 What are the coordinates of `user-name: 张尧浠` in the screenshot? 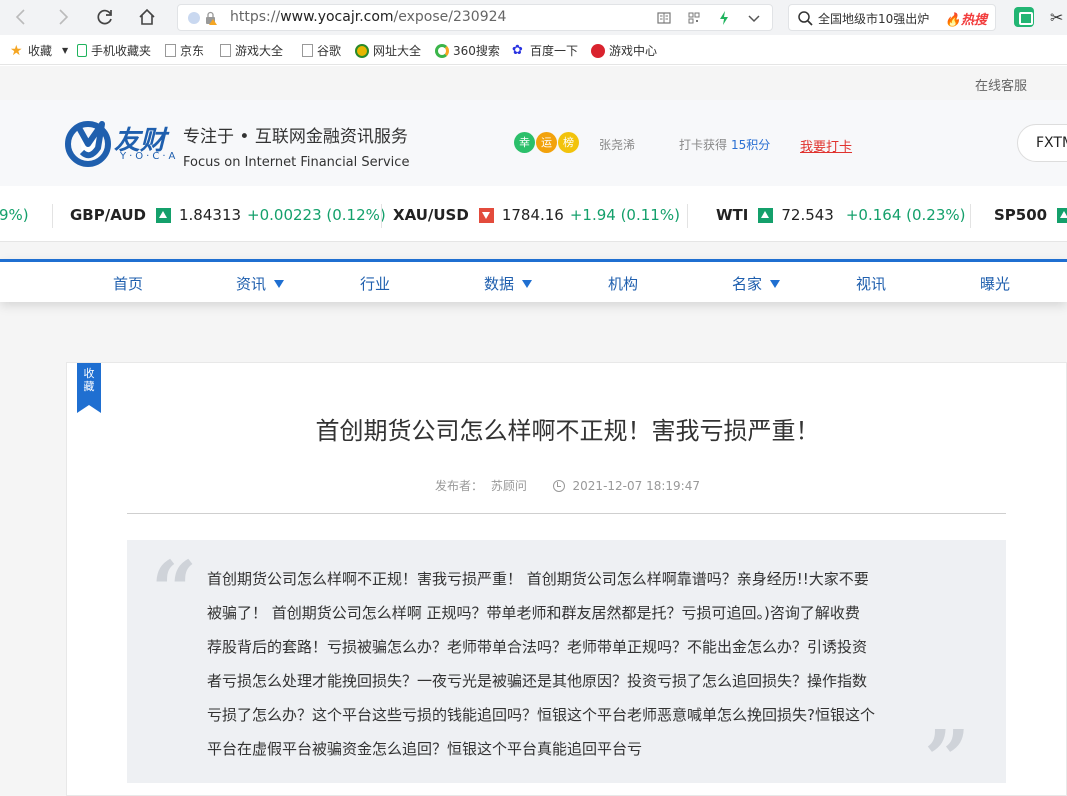 It's located at (617, 144).